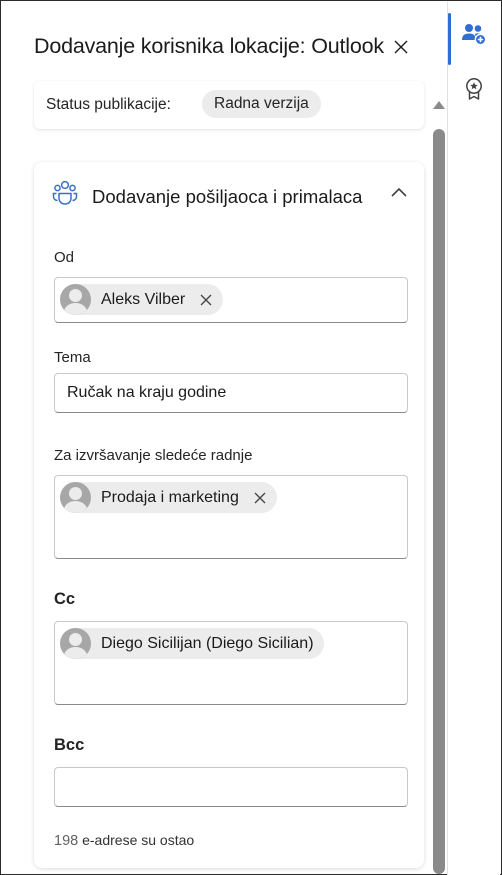 This screenshot has width=502, height=875. I want to click on section-title: Dodavanje pošiljaoca i primalaca, so click(227, 196).